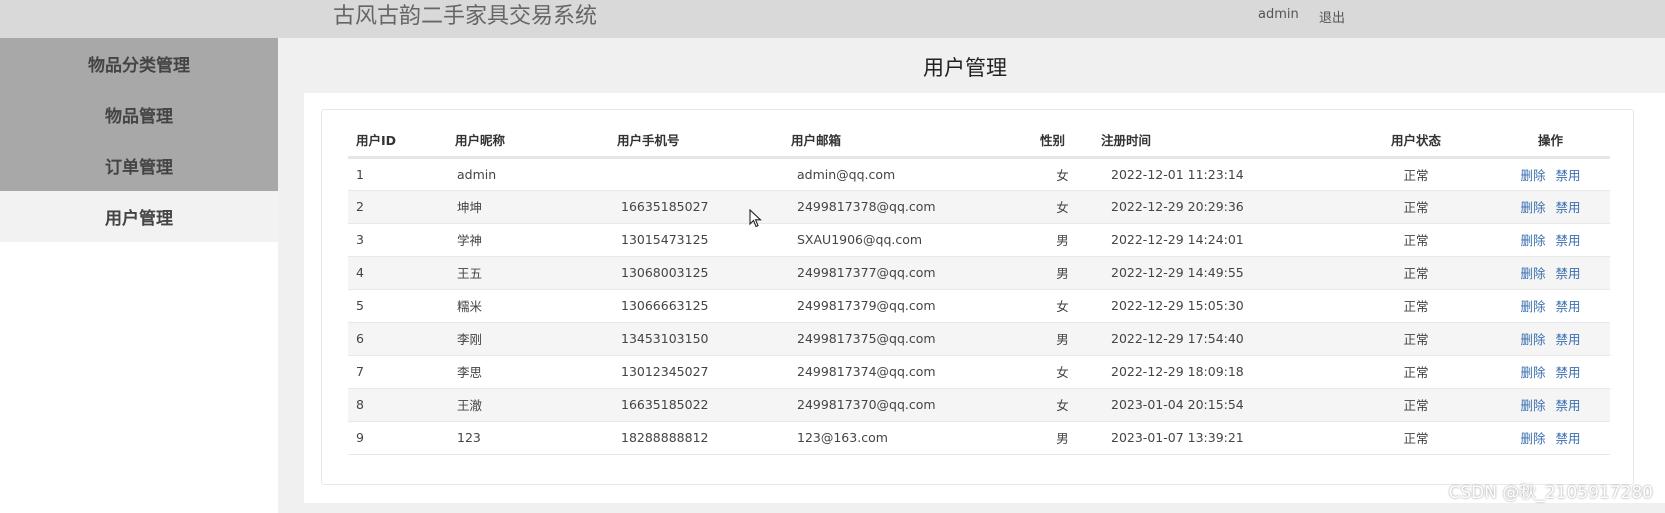  I want to click on cell-phone: 13012345027, so click(696, 372).